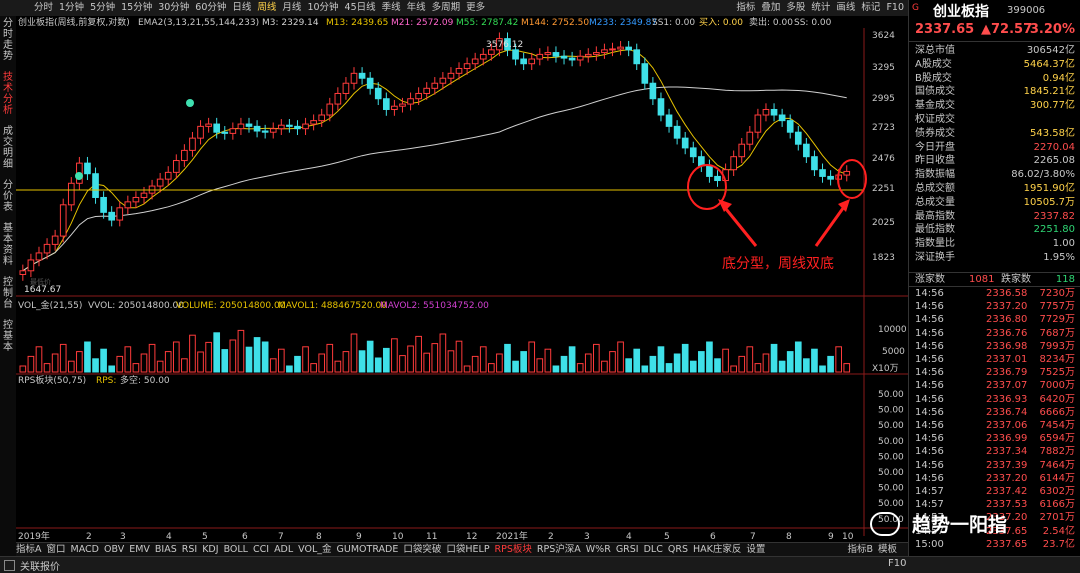 The height and width of the screenshot is (573, 1080). Describe the element at coordinates (85, 549) in the screenshot. I see `indicator-tab: MACD` at that location.